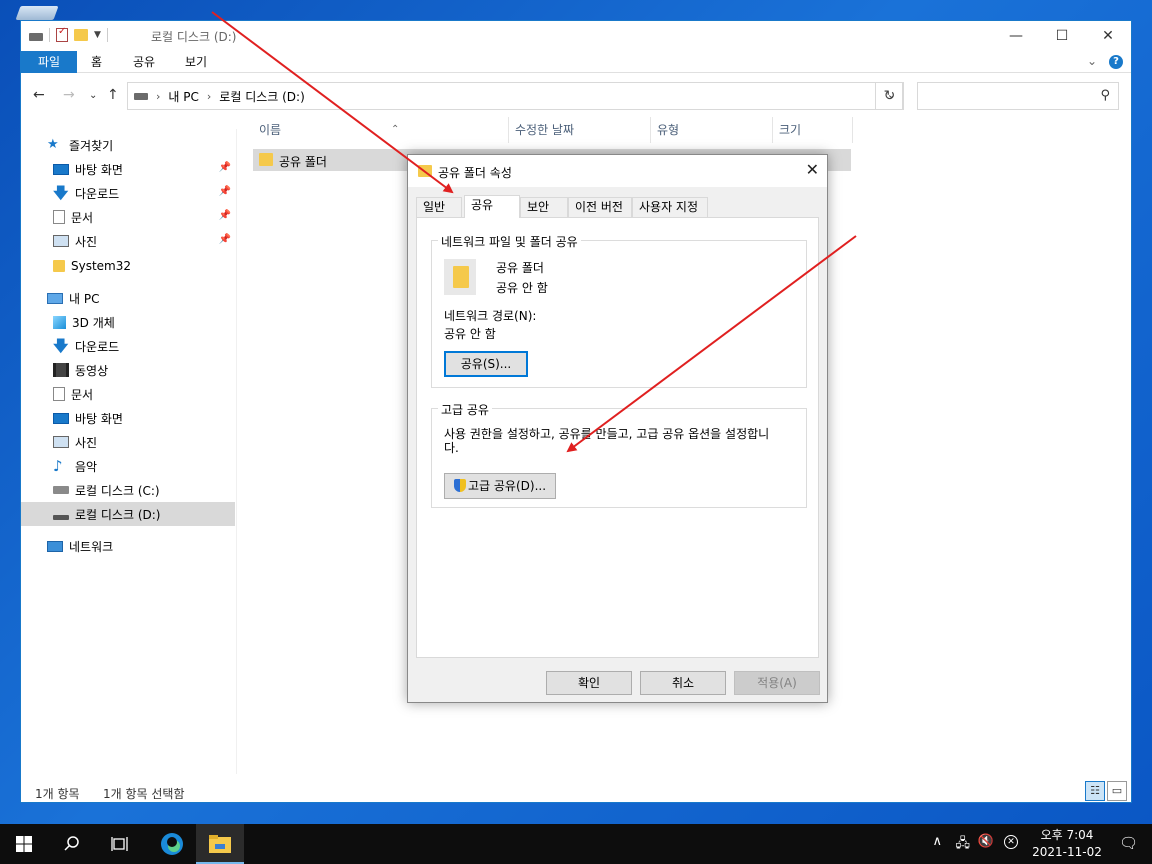 The image size is (1152, 864). What do you see at coordinates (492, 206) in the screenshot?
I see `tab-sharing: 공유` at bounding box center [492, 206].